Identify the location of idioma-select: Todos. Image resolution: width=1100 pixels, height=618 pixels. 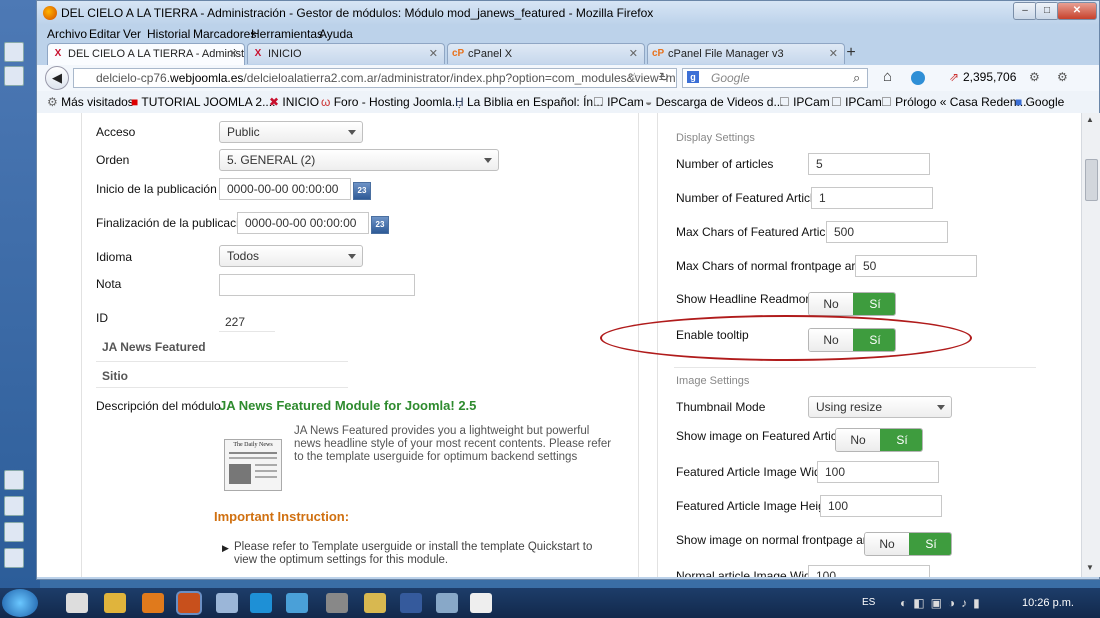
(291, 256).